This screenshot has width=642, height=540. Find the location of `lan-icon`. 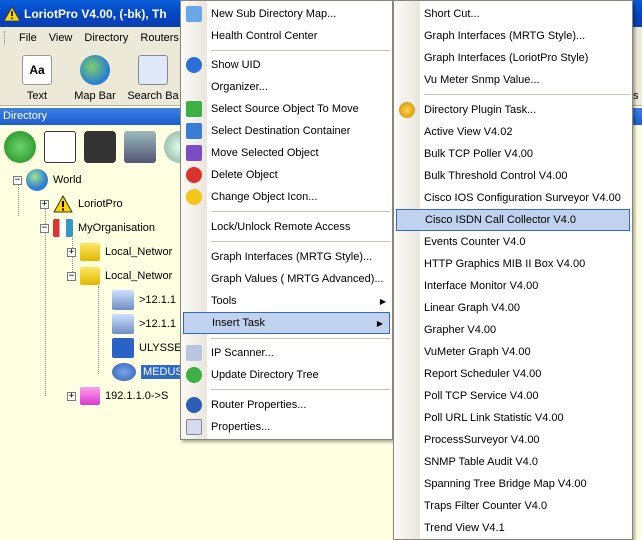

lan-icon is located at coordinates (90, 276).